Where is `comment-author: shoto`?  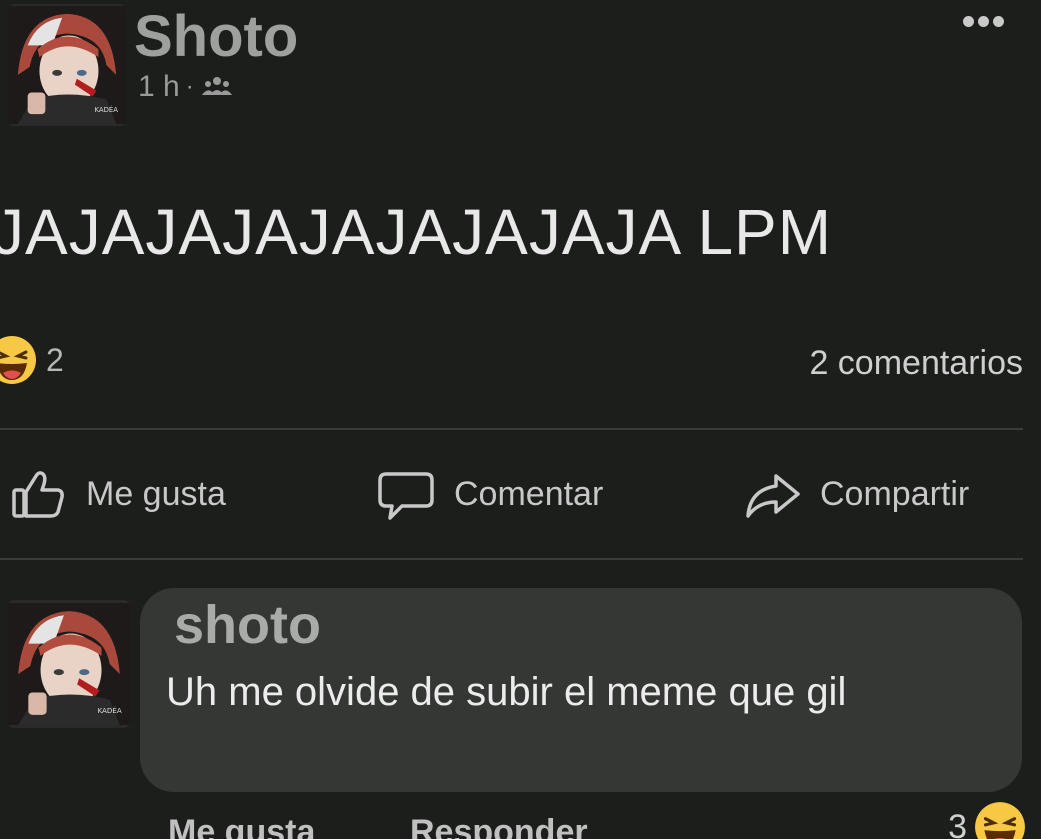 comment-author: shoto is located at coordinates (247, 625).